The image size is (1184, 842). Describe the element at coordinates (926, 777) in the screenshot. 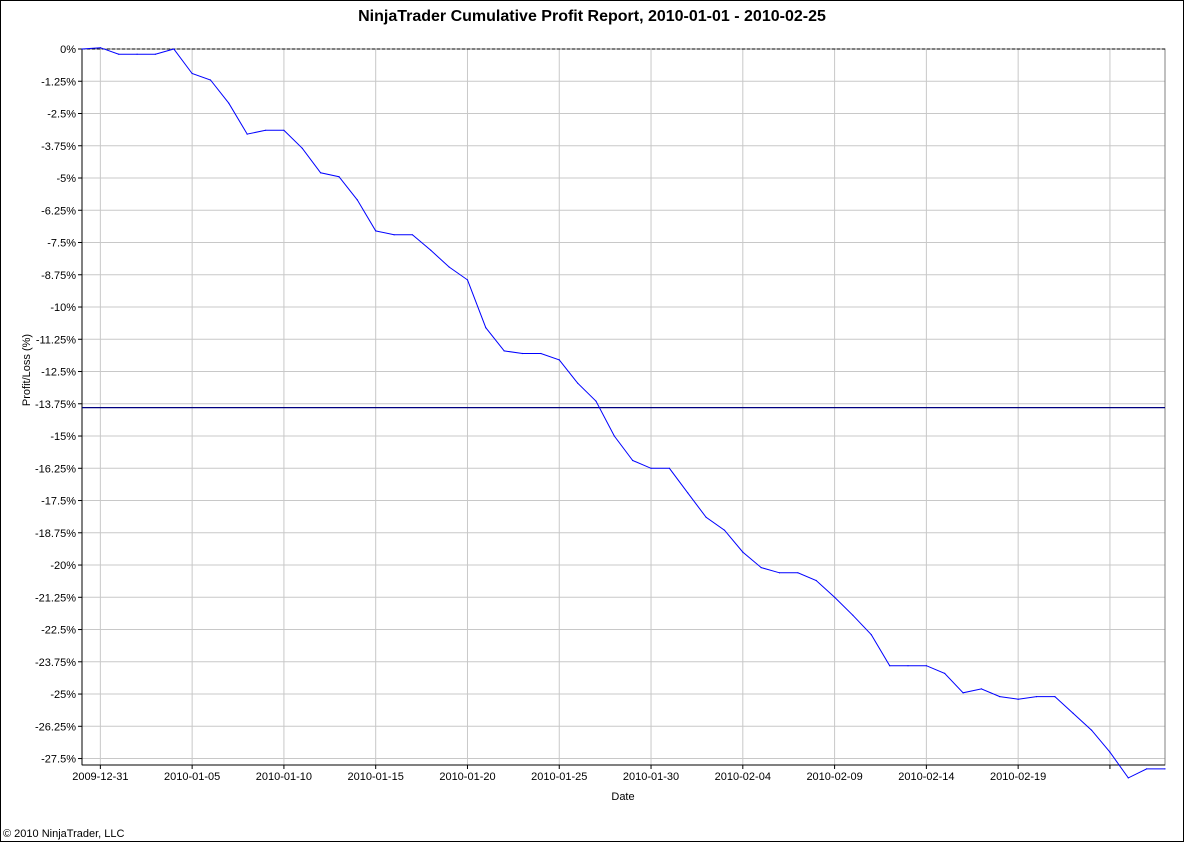

I see `x-tick-label: 2010-02-14` at that location.